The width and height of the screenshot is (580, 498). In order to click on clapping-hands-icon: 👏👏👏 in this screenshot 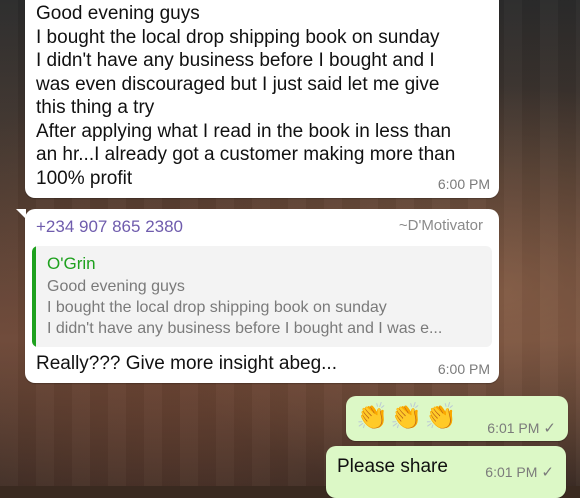, I will do `click(408, 416)`.